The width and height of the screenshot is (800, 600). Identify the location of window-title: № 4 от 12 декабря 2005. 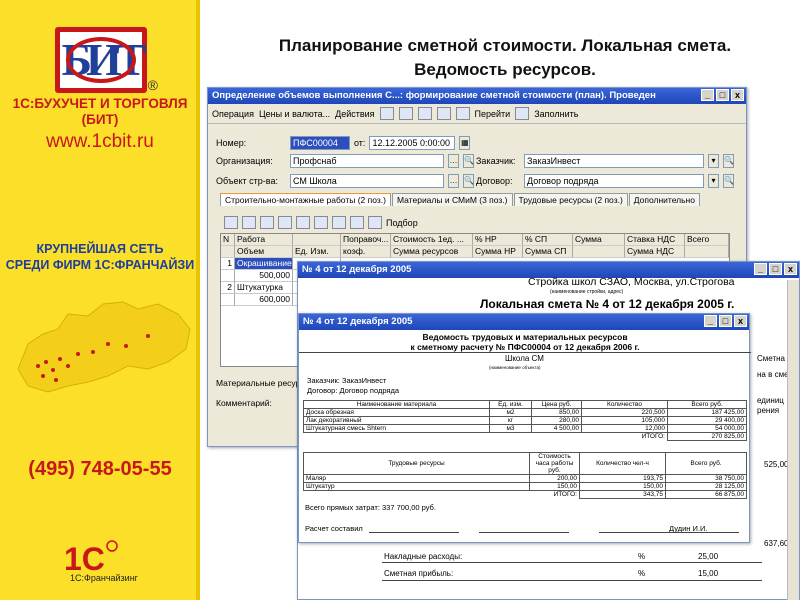
(358, 321).